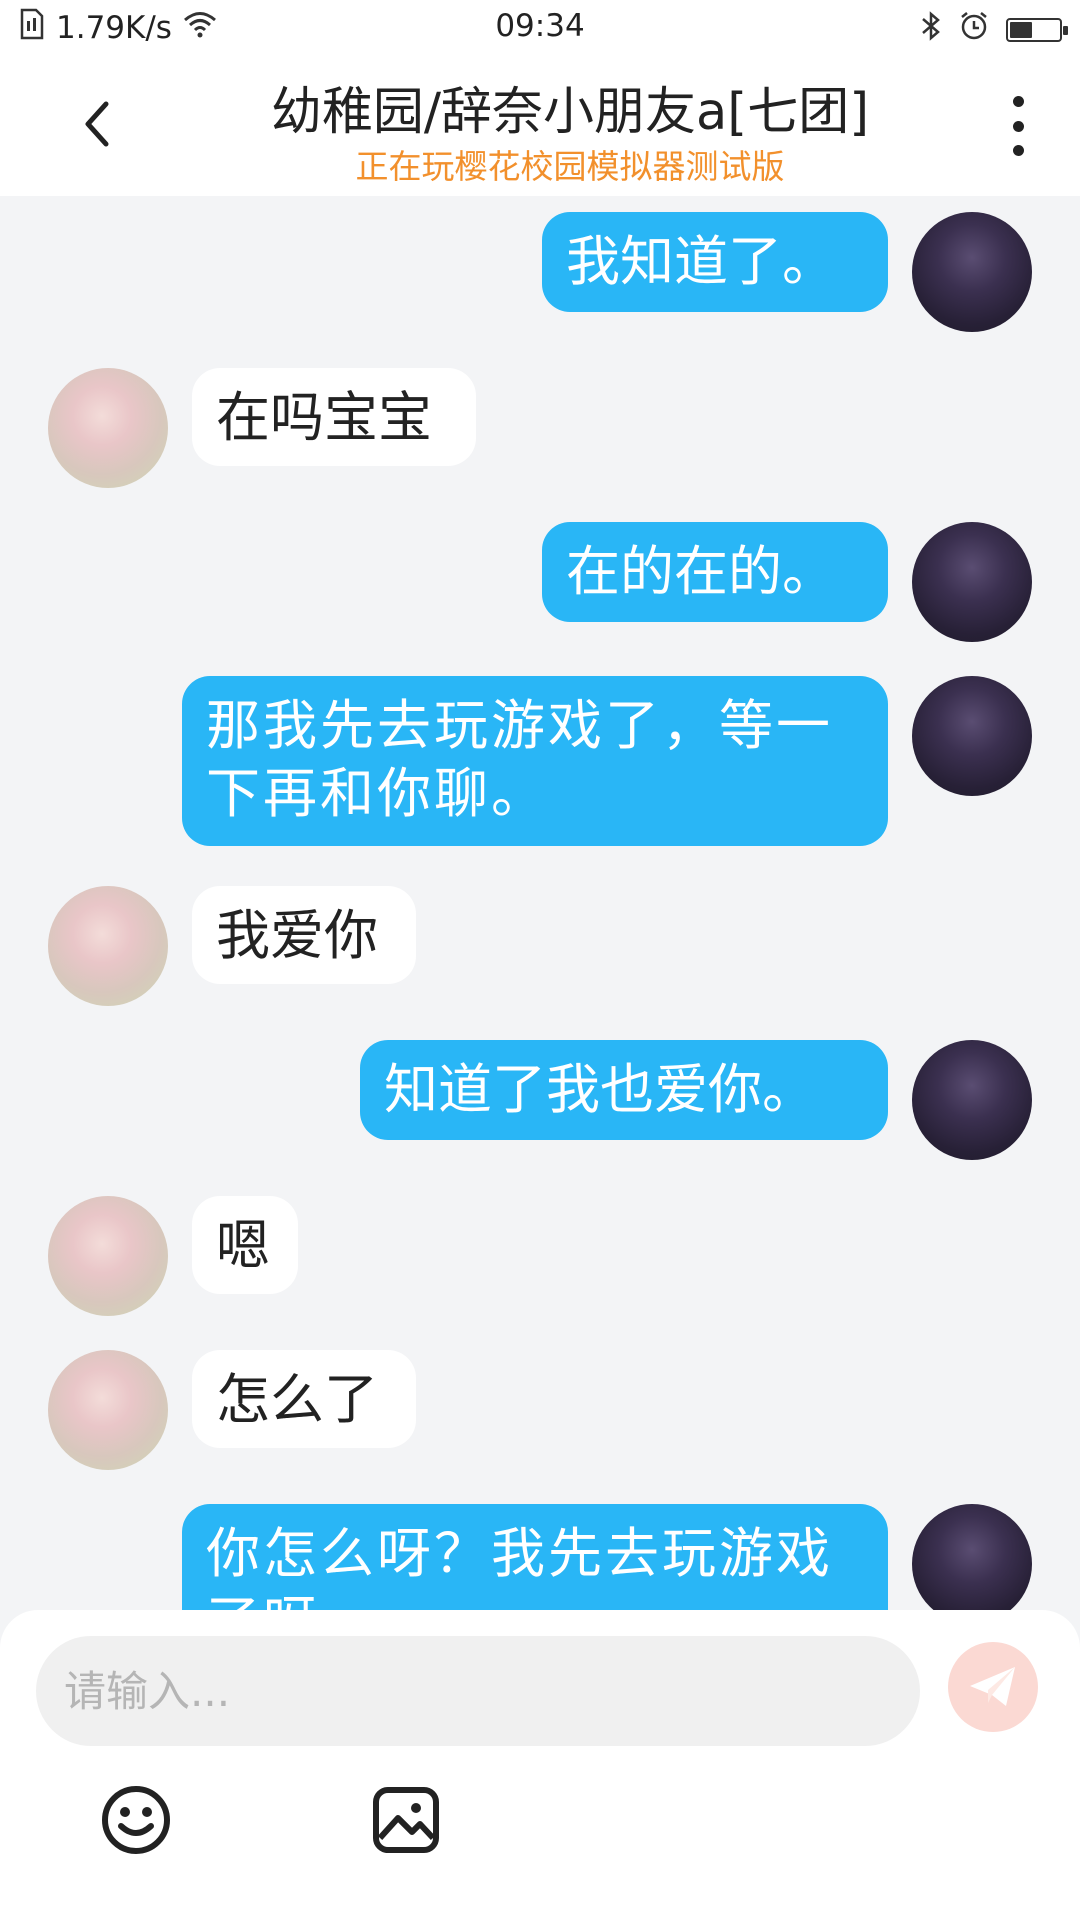  What do you see at coordinates (97, 124) in the screenshot?
I see `chevron-left-icon` at bounding box center [97, 124].